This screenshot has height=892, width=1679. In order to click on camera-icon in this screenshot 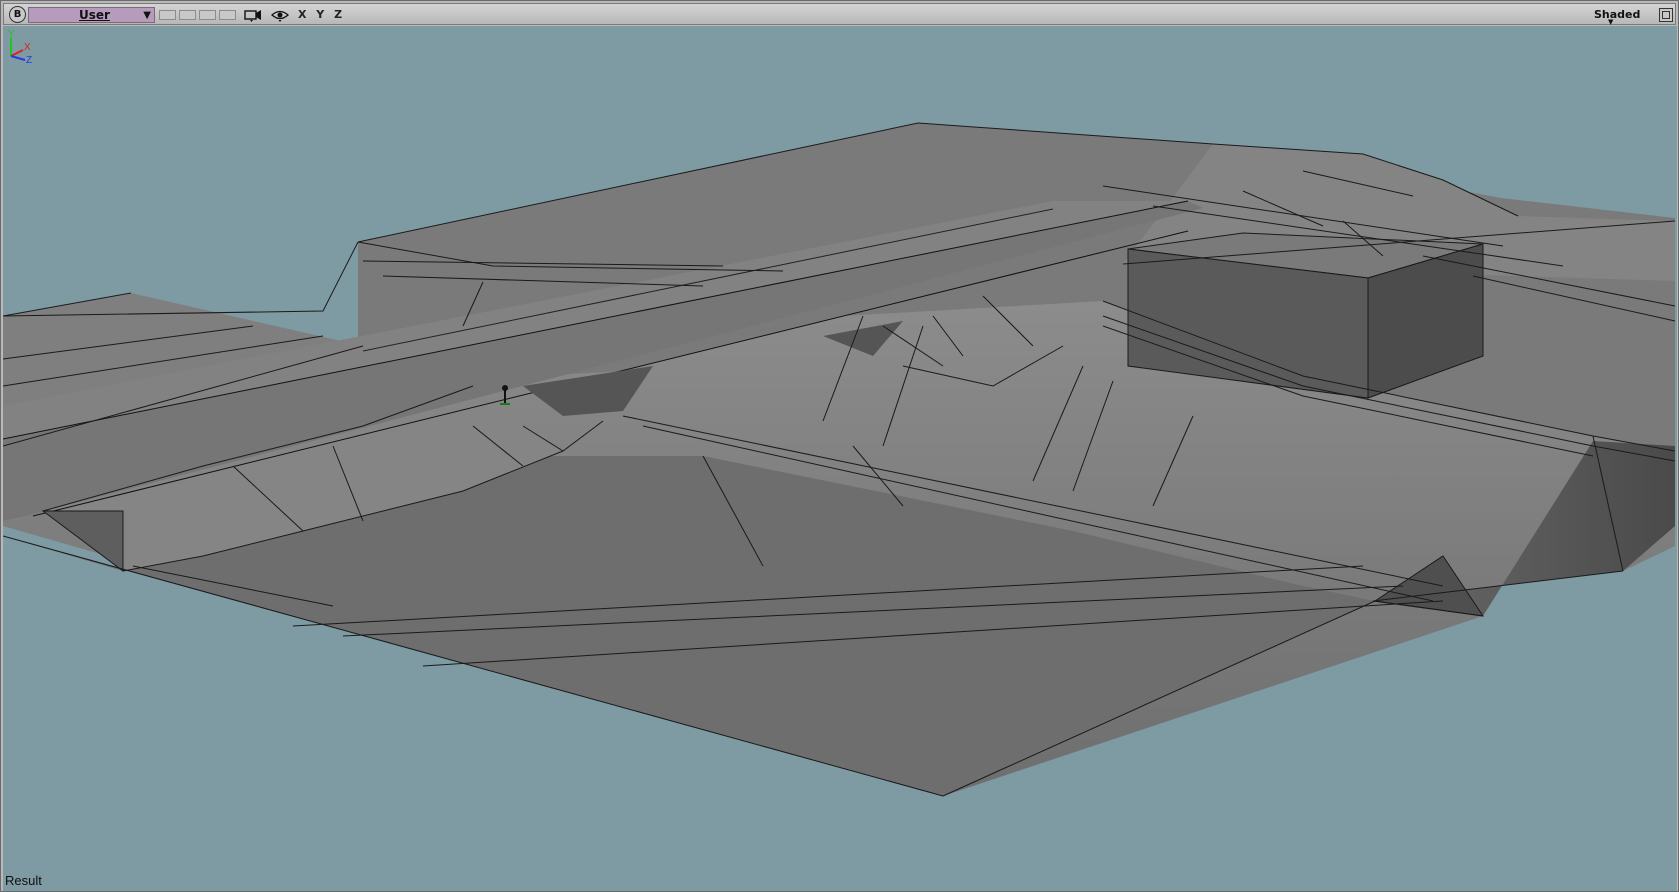, I will do `click(253, 15)`.